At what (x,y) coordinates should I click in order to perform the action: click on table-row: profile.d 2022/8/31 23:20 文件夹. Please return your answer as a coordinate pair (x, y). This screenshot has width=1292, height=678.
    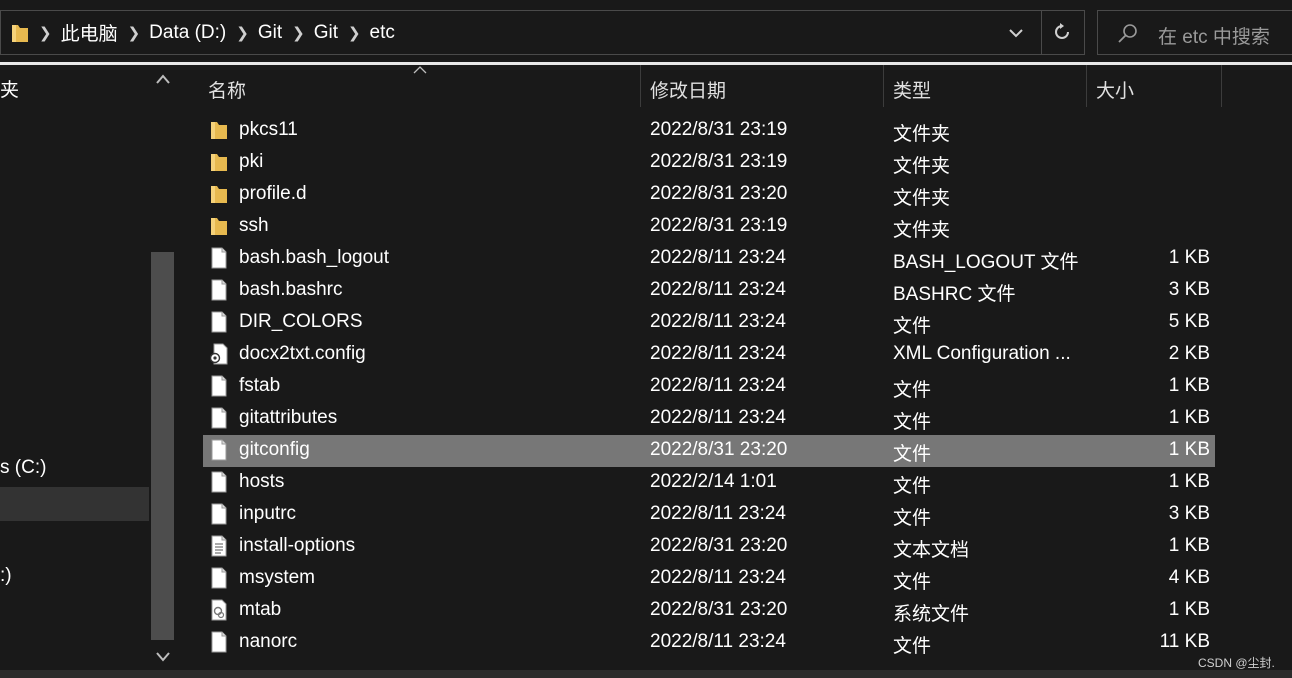
    Looking at the image, I should click on (709, 195).